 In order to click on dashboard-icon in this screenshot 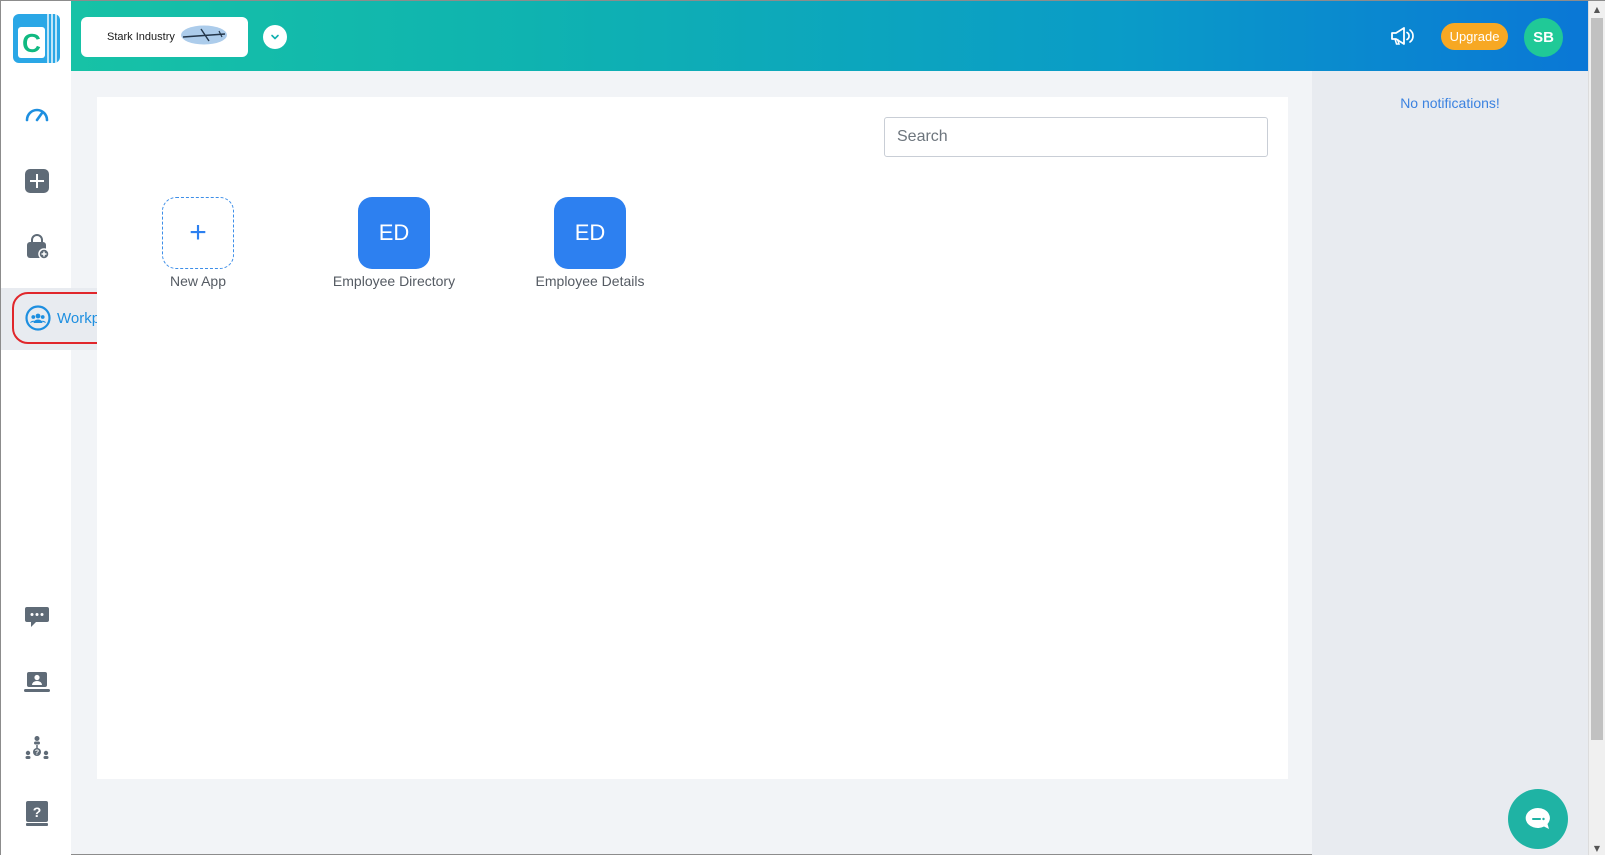, I will do `click(37, 115)`.